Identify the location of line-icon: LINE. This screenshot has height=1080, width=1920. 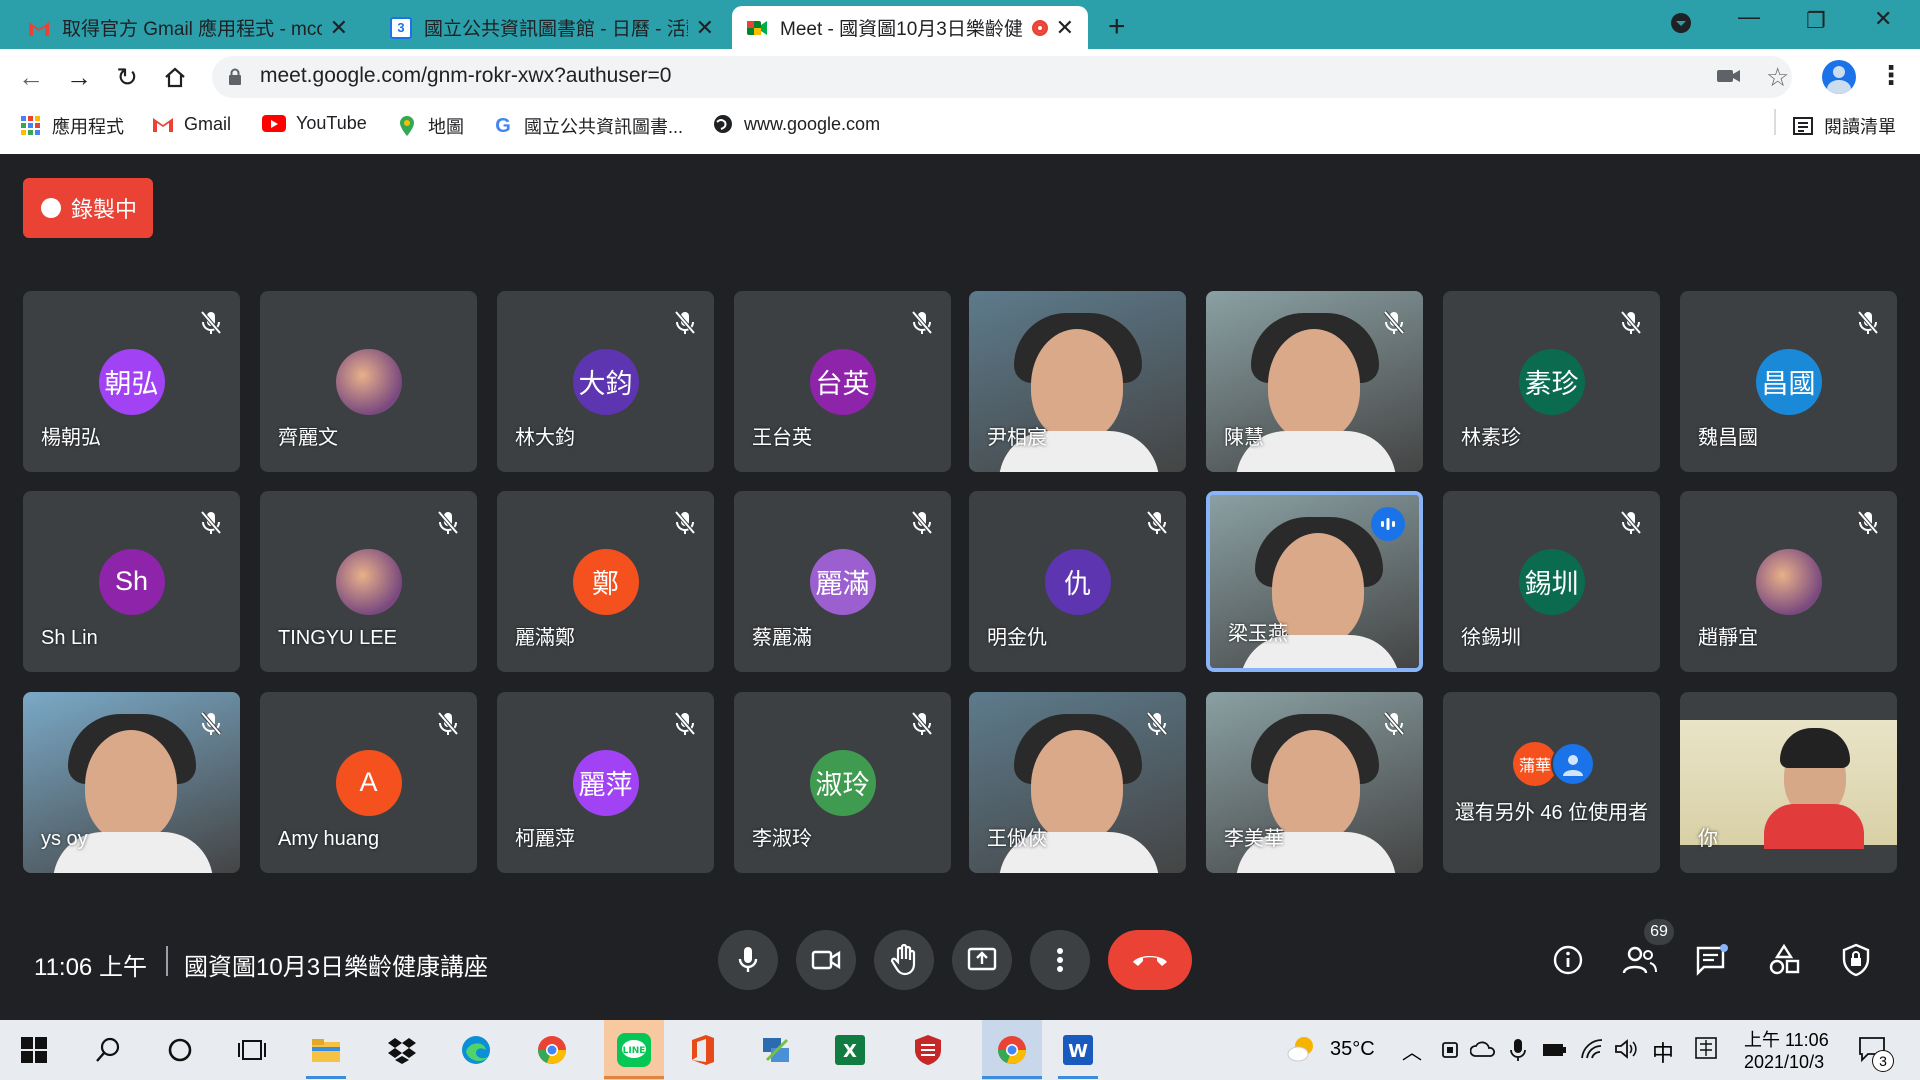
(634, 1050).